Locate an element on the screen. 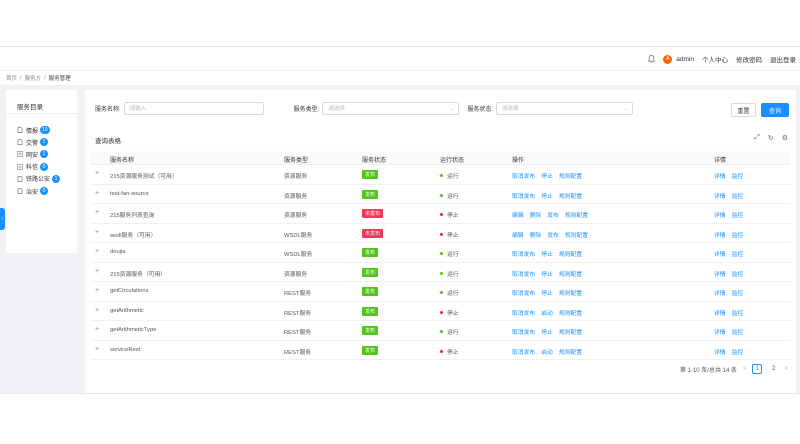 This screenshot has height=444, width=800. file-icon is located at coordinates (20, 142).